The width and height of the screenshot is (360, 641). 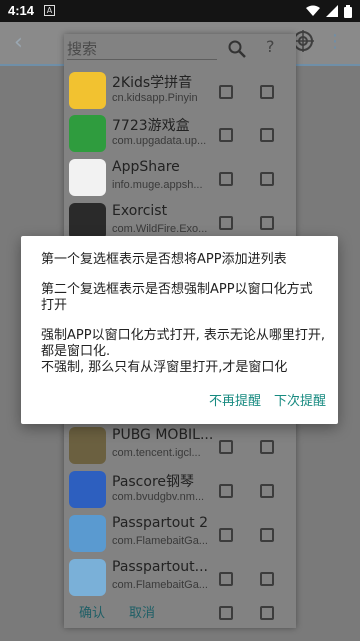 What do you see at coordinates (180, 91) in the screenshot?
I see `app-list-item: 2Kids学拼音 cn.kidsapp.Pinyin` at bounding box center [180, 91].